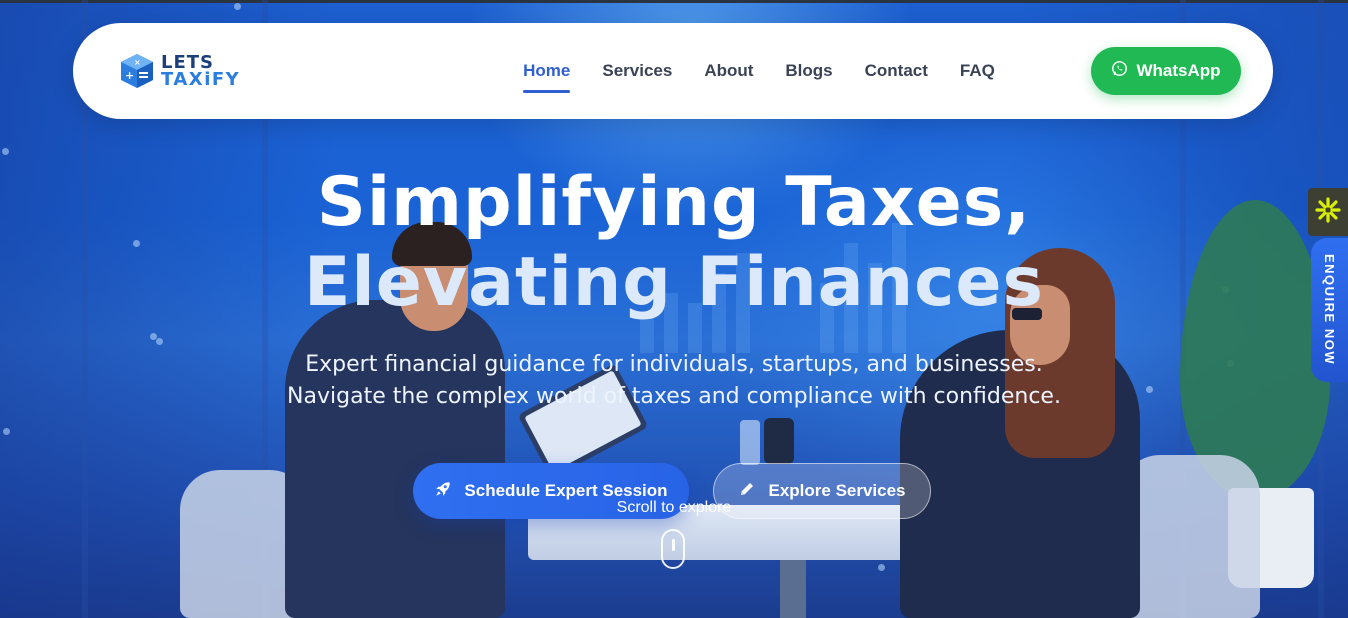 The image size is (1348, 618). Describe the element at coordinates (896, 71) in the screenshot. I see `nav-contact: Contact` at that location.